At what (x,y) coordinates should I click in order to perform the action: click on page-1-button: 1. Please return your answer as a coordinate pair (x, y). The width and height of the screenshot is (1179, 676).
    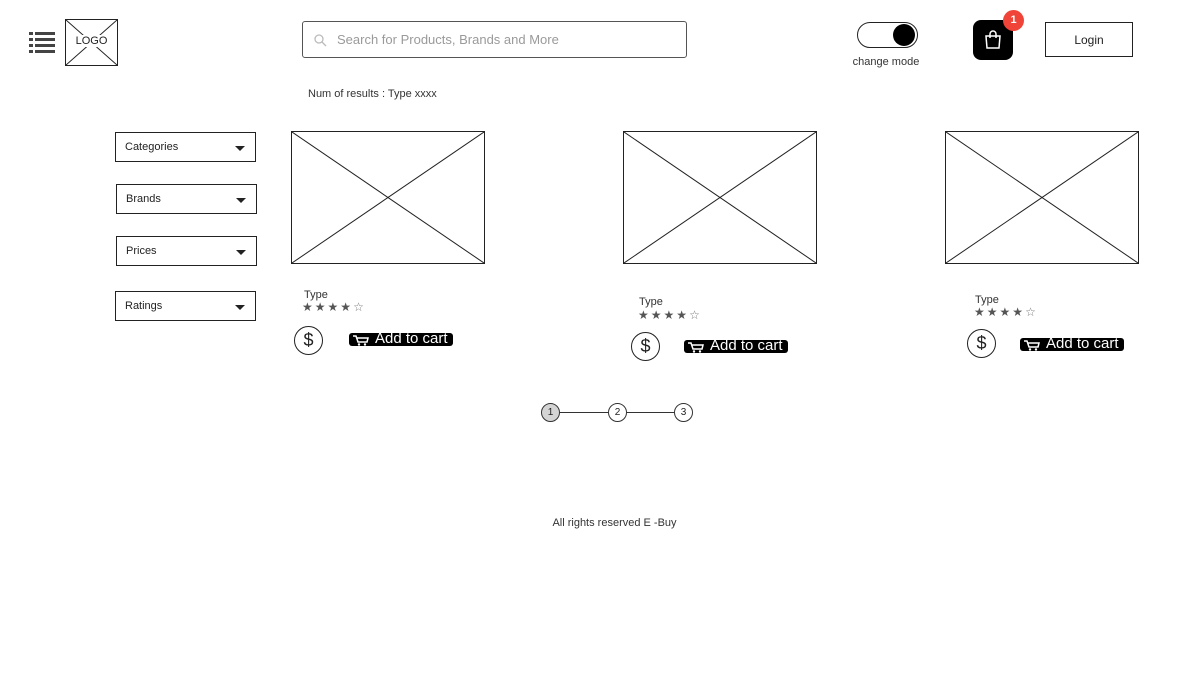
    Looking at the image, I should click on (550, 412).